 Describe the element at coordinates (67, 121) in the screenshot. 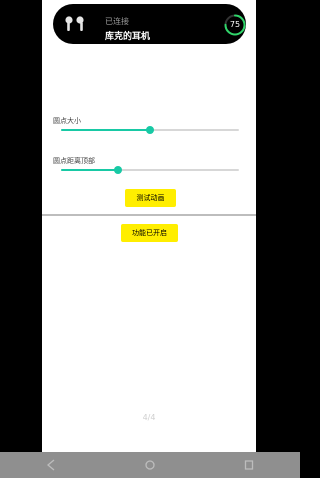

I see `dot-size-label: 圆点大小` at that location.